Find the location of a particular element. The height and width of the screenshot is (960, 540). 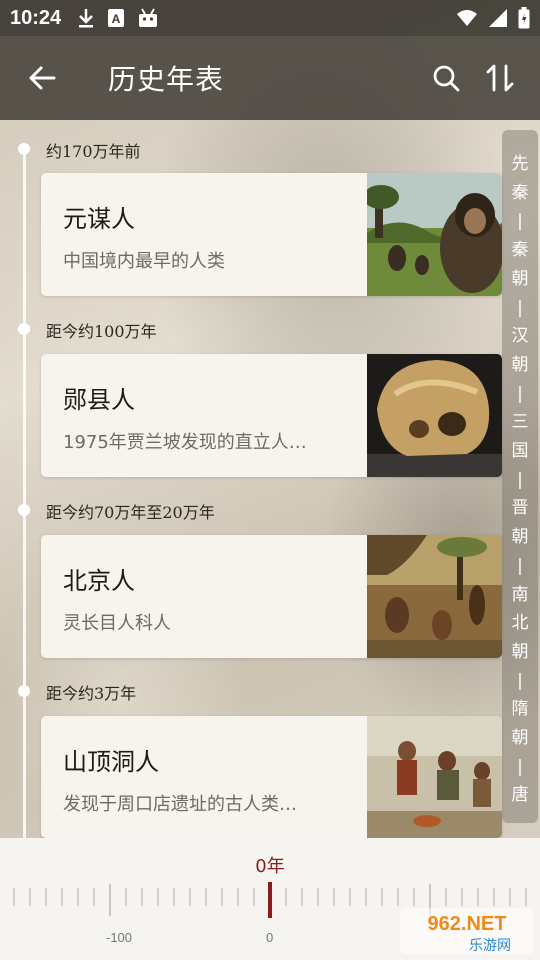

svg-text: 962.NET is located at coordinates (467, 924).